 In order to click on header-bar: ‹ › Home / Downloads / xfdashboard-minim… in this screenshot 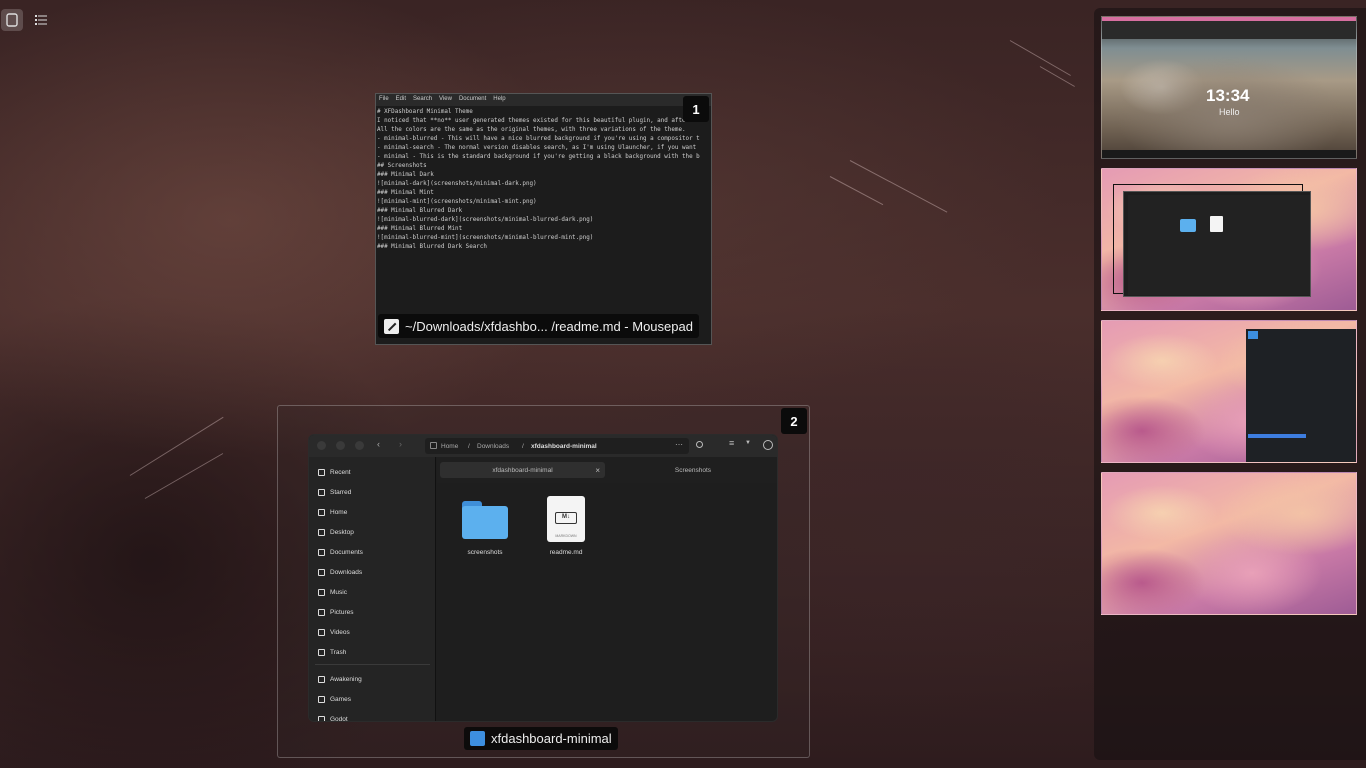, I will do `click(543, 446)`.